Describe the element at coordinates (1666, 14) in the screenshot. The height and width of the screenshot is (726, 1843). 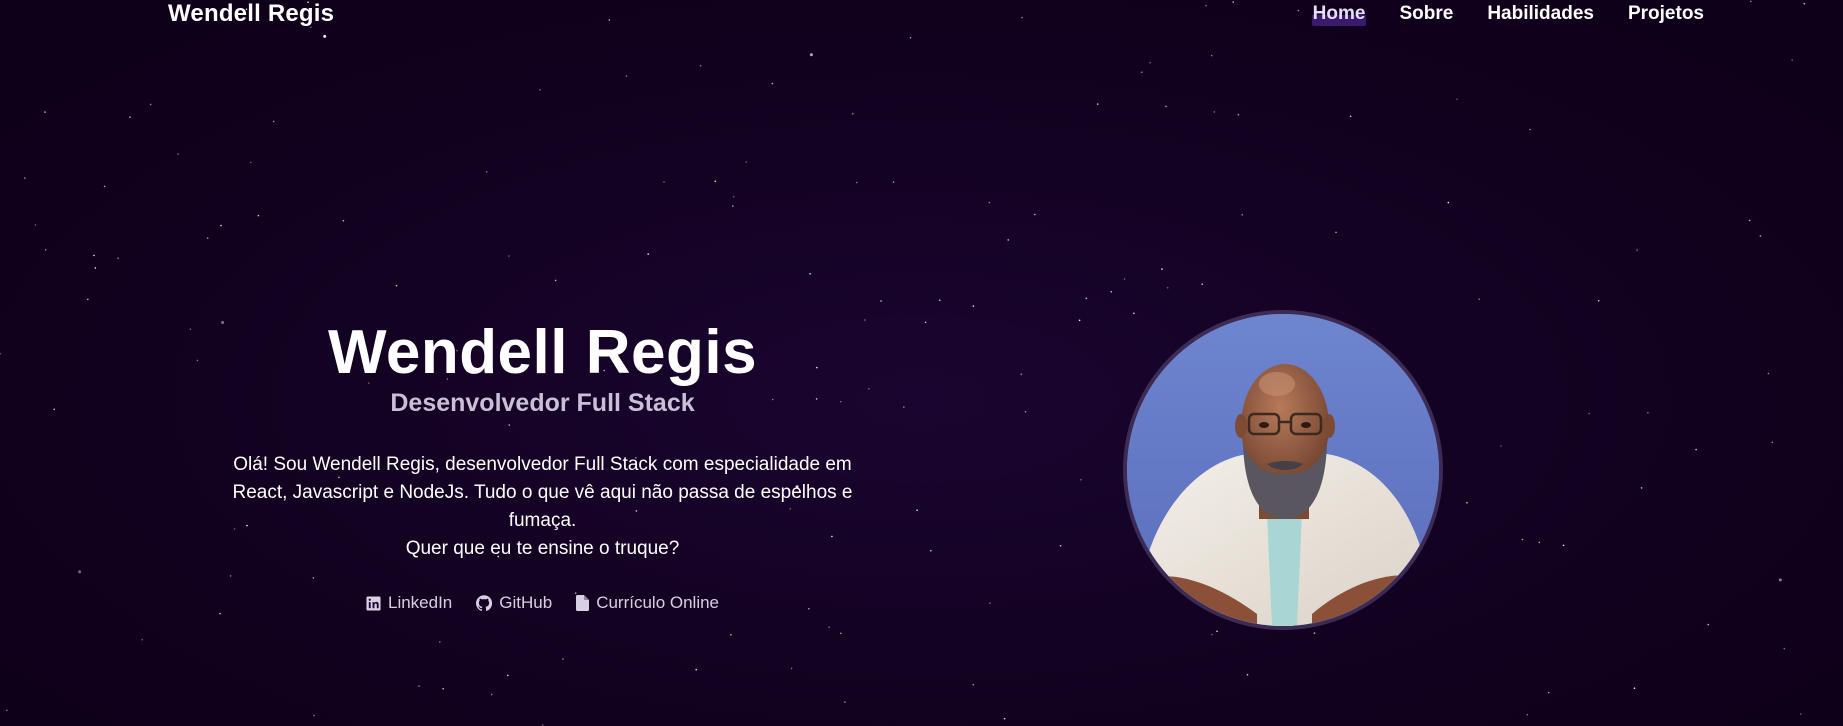
I see `nav-item-projetos: Projetos` at that location.